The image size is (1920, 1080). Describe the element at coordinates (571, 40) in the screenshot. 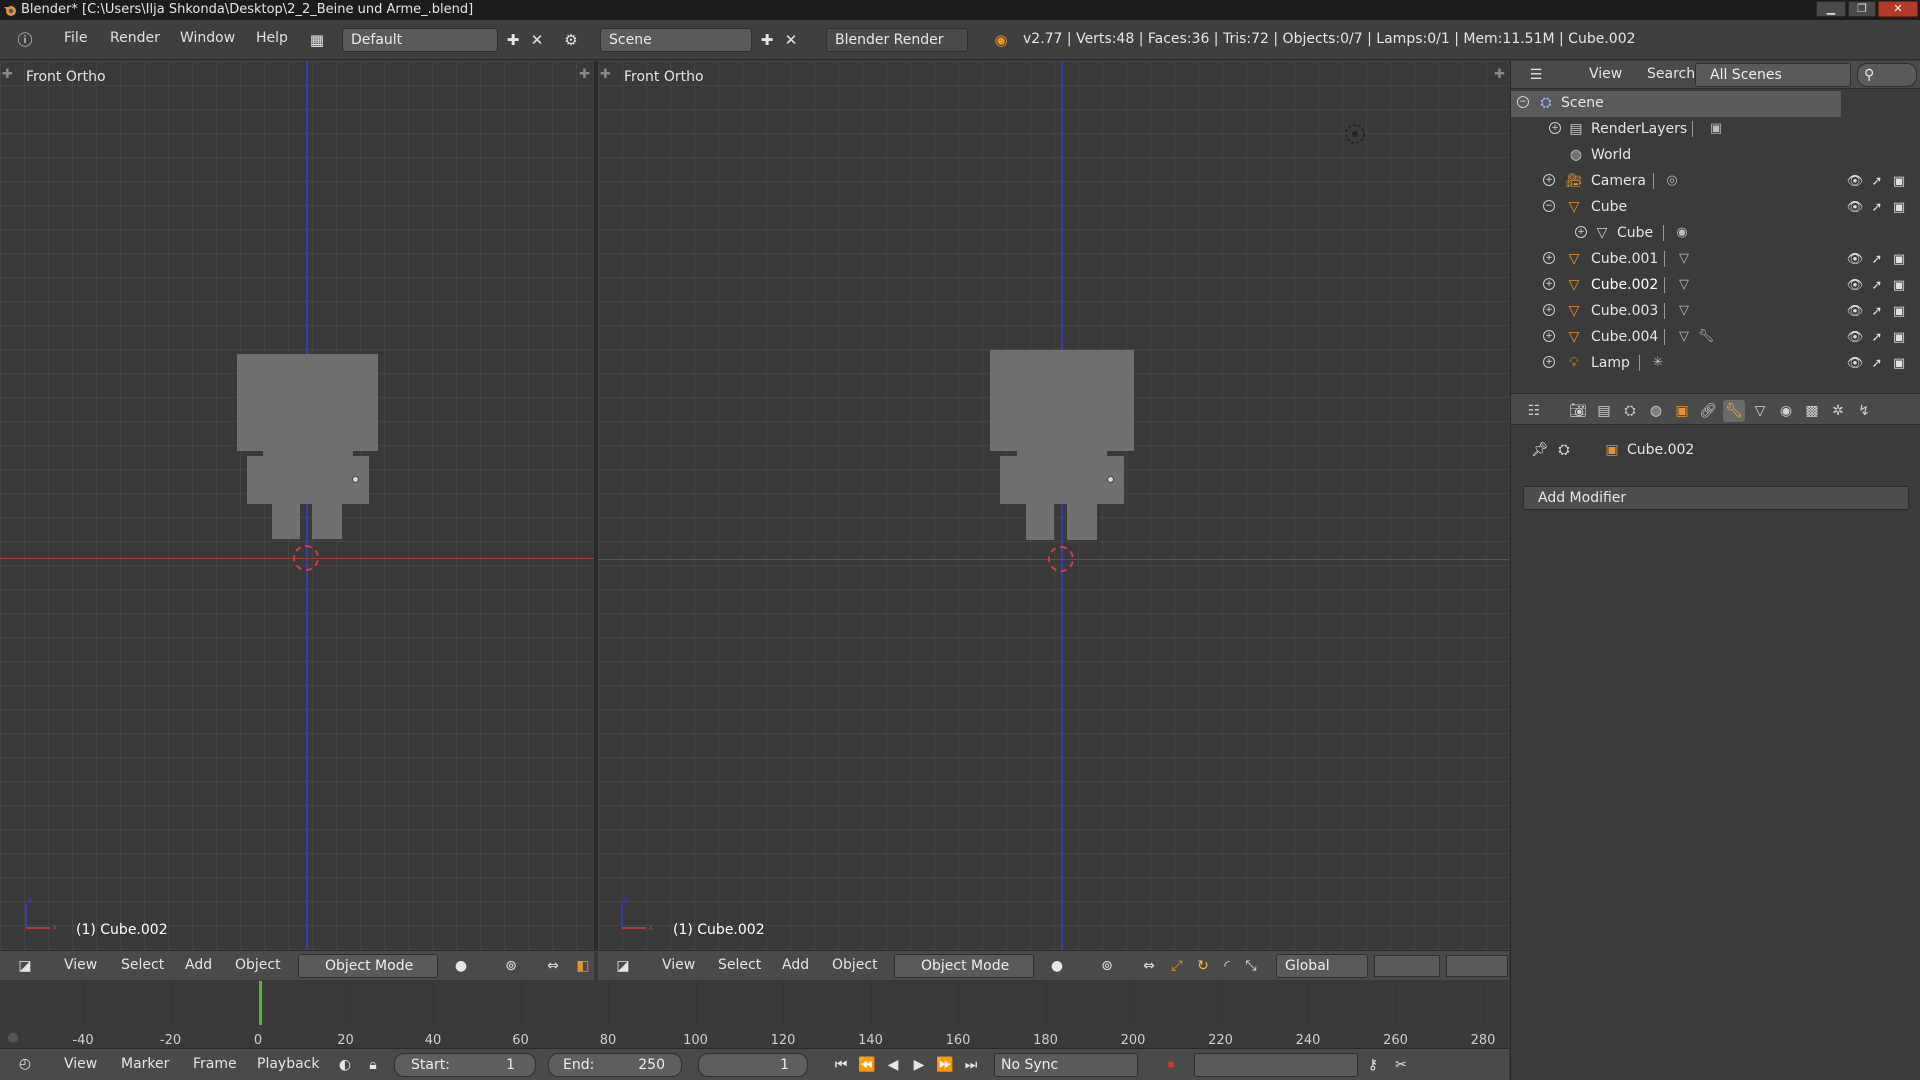

I see `scene-selector-icon: ⚙` at that location.